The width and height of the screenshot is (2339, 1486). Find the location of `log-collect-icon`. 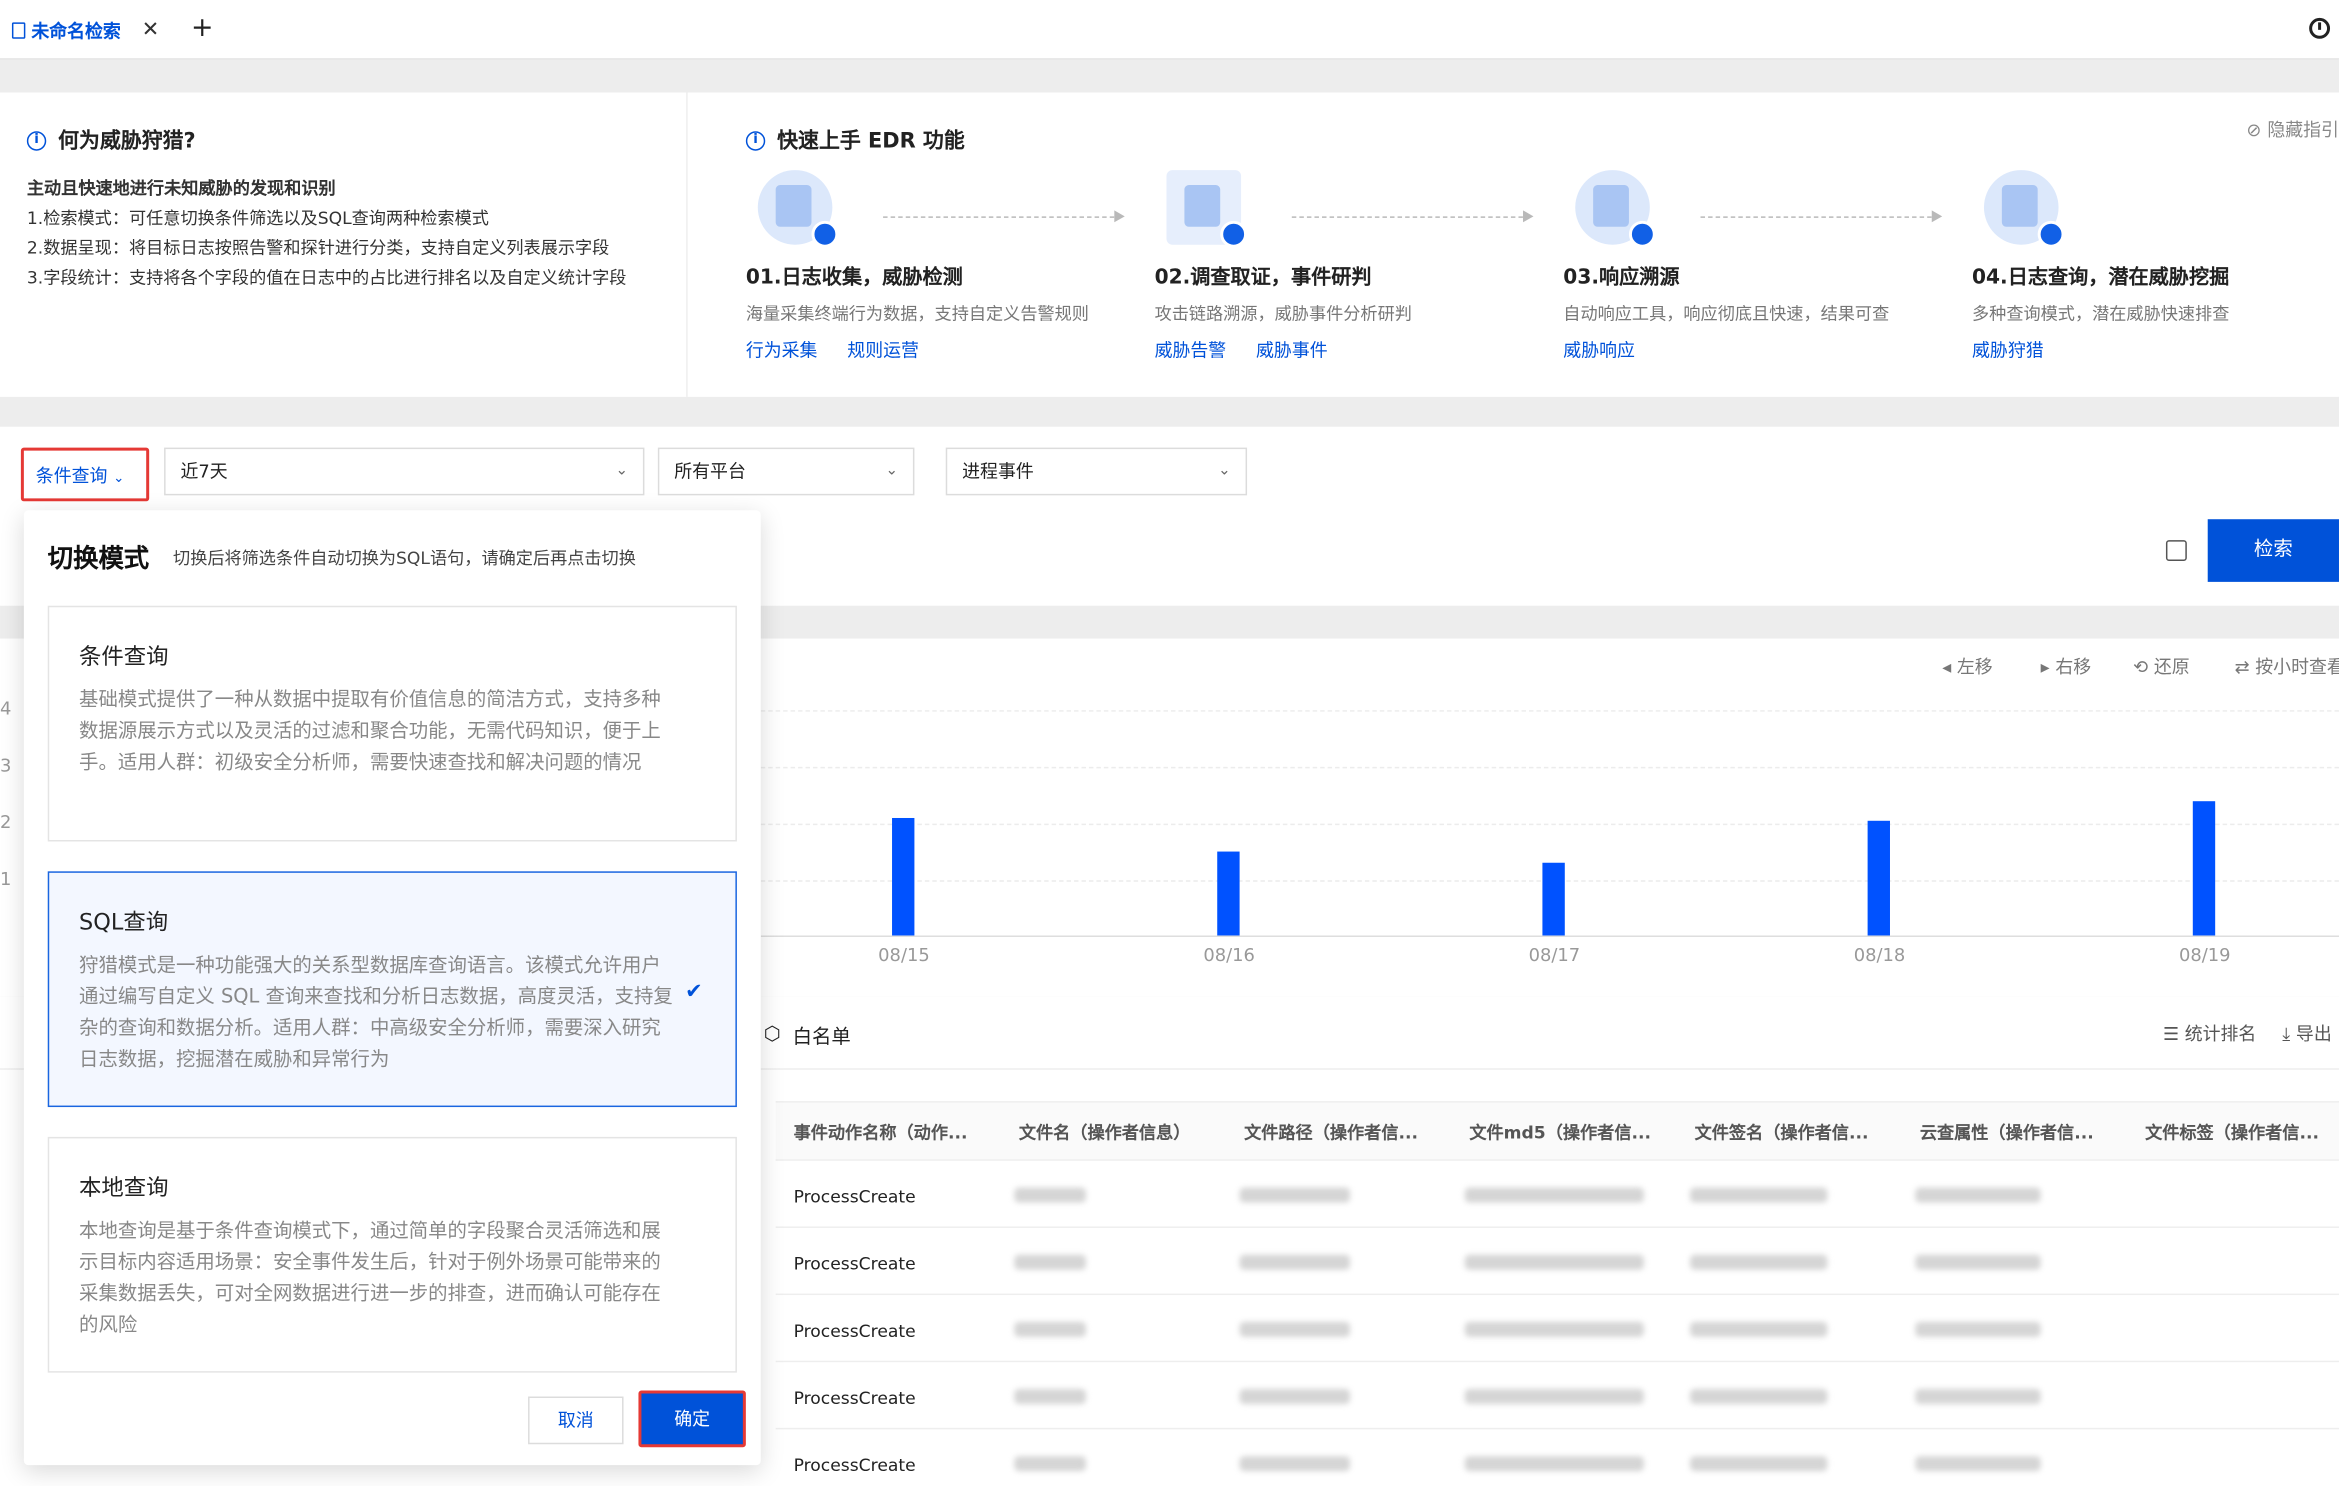

log-collect-icon is located at coordinates (798, 209).